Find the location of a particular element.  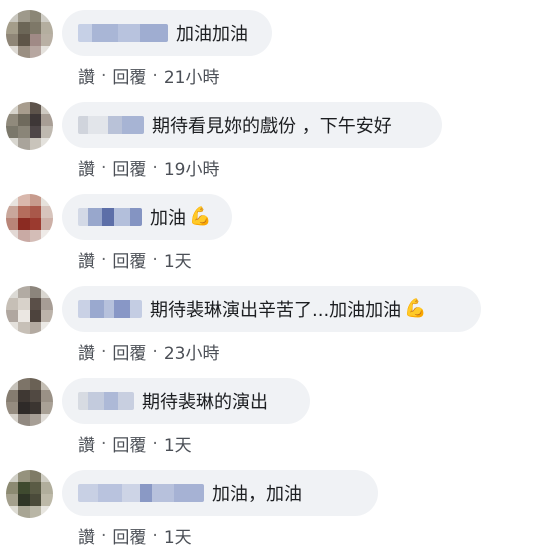

comment-bubble: 期待看見妳的戲份 ，下午安好 is located at coordinates (252, 125).